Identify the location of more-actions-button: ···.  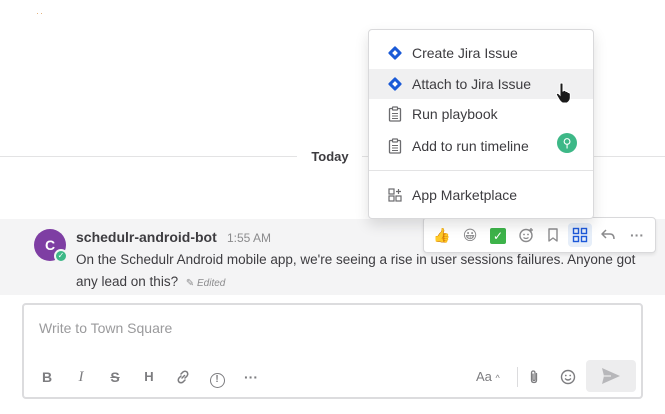
(637, 235).